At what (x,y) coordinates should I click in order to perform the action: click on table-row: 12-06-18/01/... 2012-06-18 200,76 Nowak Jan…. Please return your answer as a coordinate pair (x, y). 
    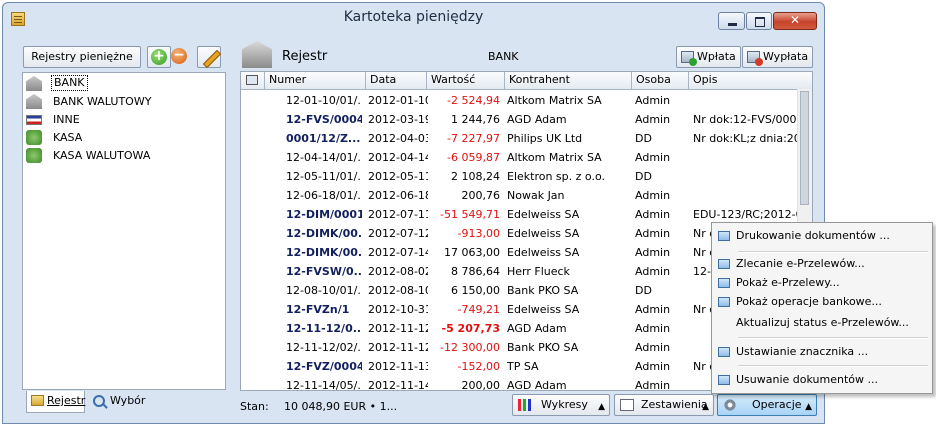
    Looking at the image, I should click on (521, 195).